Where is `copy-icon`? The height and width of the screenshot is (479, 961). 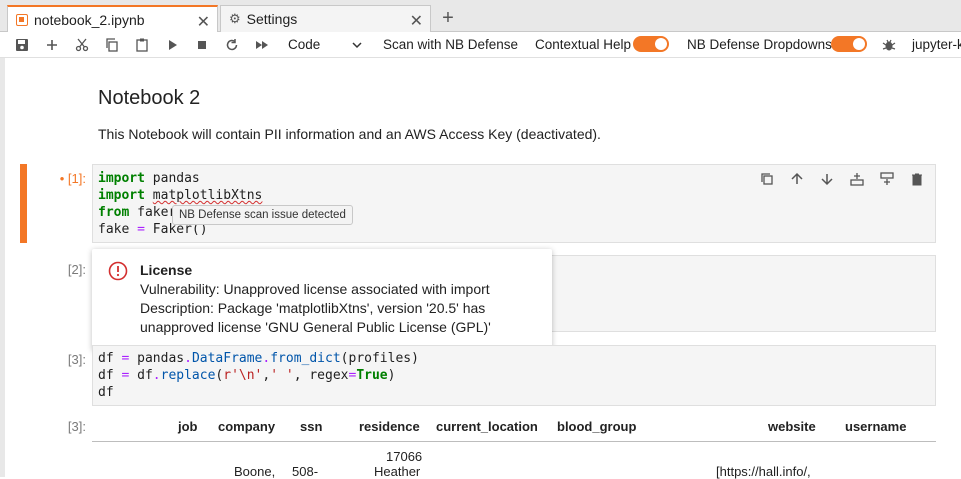
copy-icon is located at coordinates (112, 45).